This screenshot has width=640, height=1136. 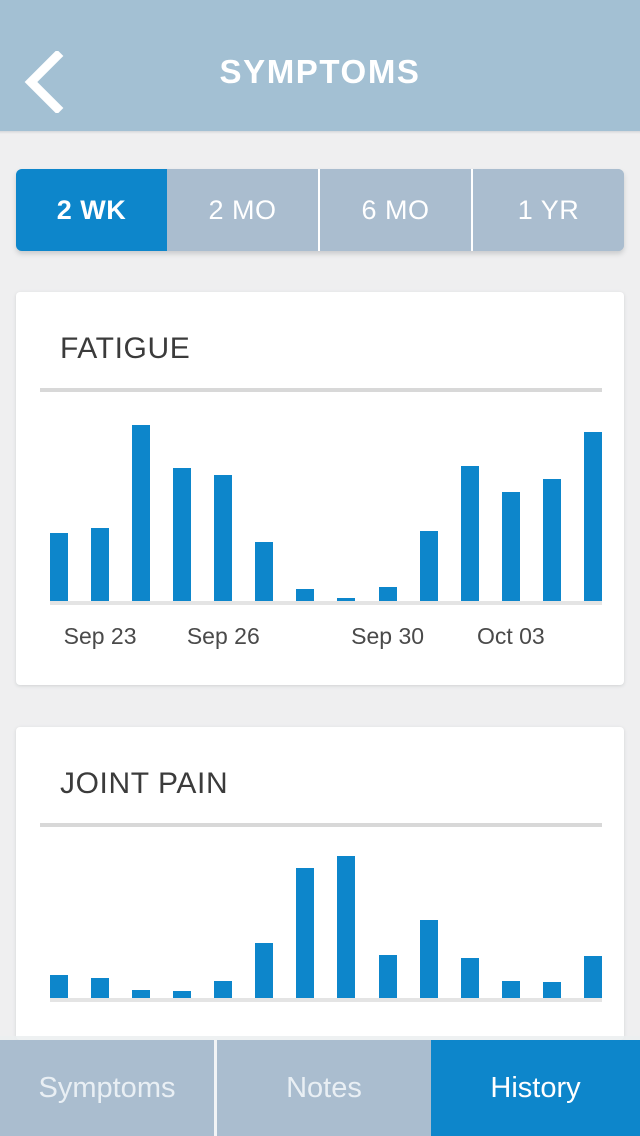 I want to click on tab-symptoms: Symptoms, so click(x=107, y=1088).